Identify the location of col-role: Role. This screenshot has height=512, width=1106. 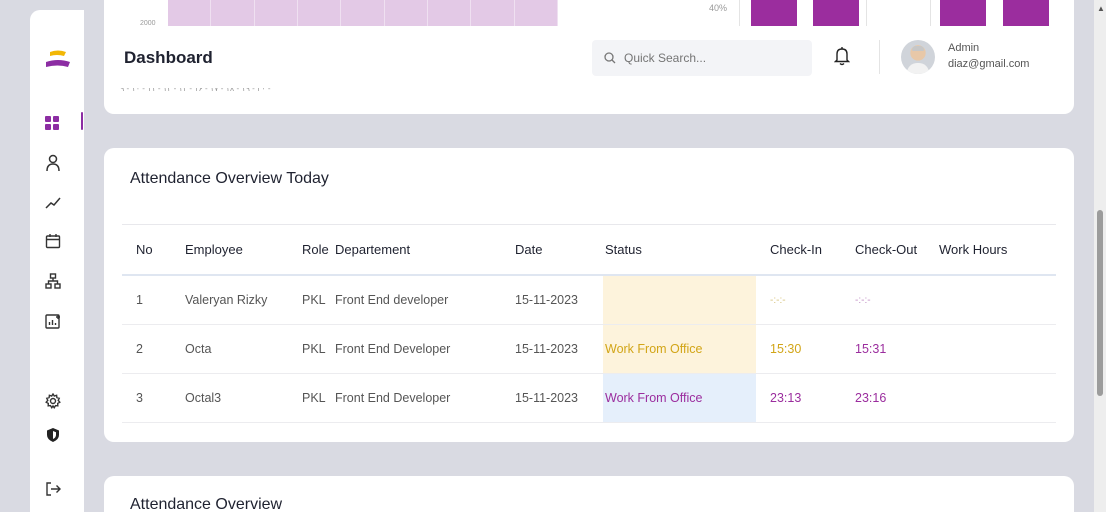
(315, 249).